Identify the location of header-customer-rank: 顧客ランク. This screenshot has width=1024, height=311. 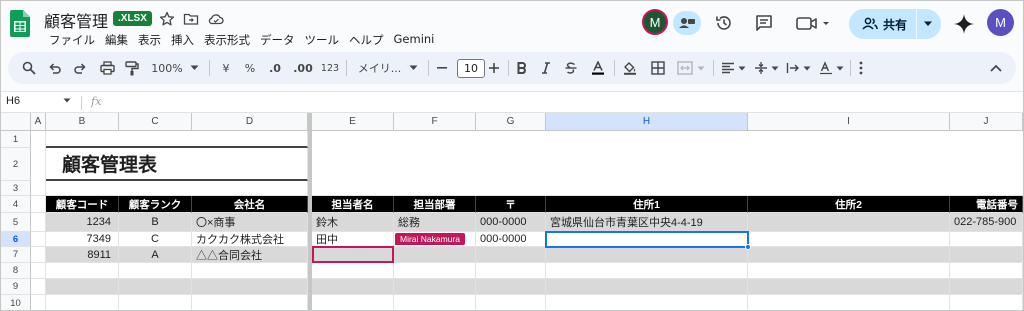
(155, 204).